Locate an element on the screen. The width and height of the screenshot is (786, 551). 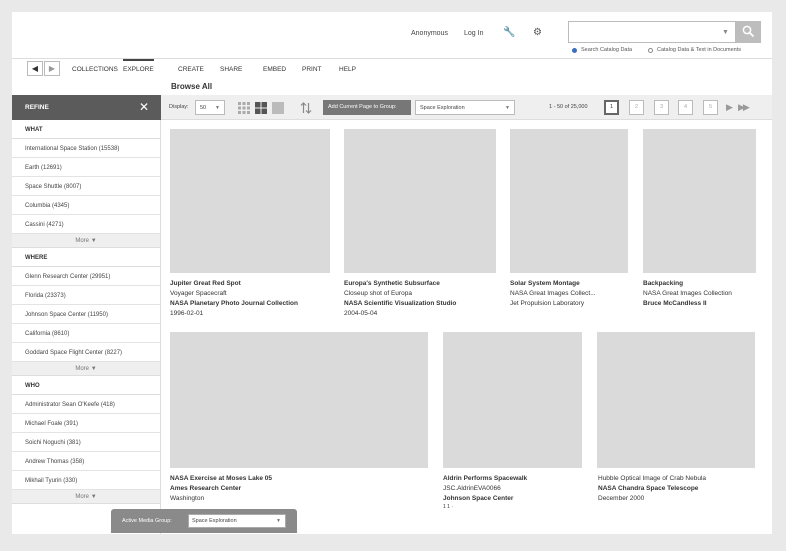
next-page-icon: ▶ is located at coordinates (729, 107).